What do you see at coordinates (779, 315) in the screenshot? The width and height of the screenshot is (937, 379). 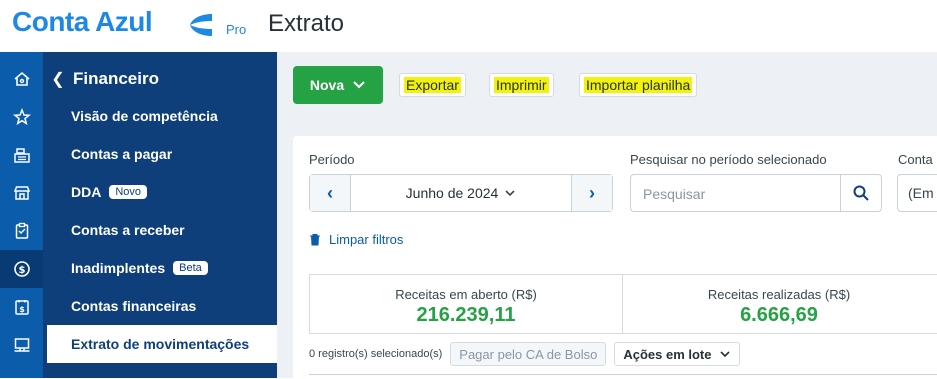 I see `stat-value: 6.666,69` at bounding box center [779, 315].